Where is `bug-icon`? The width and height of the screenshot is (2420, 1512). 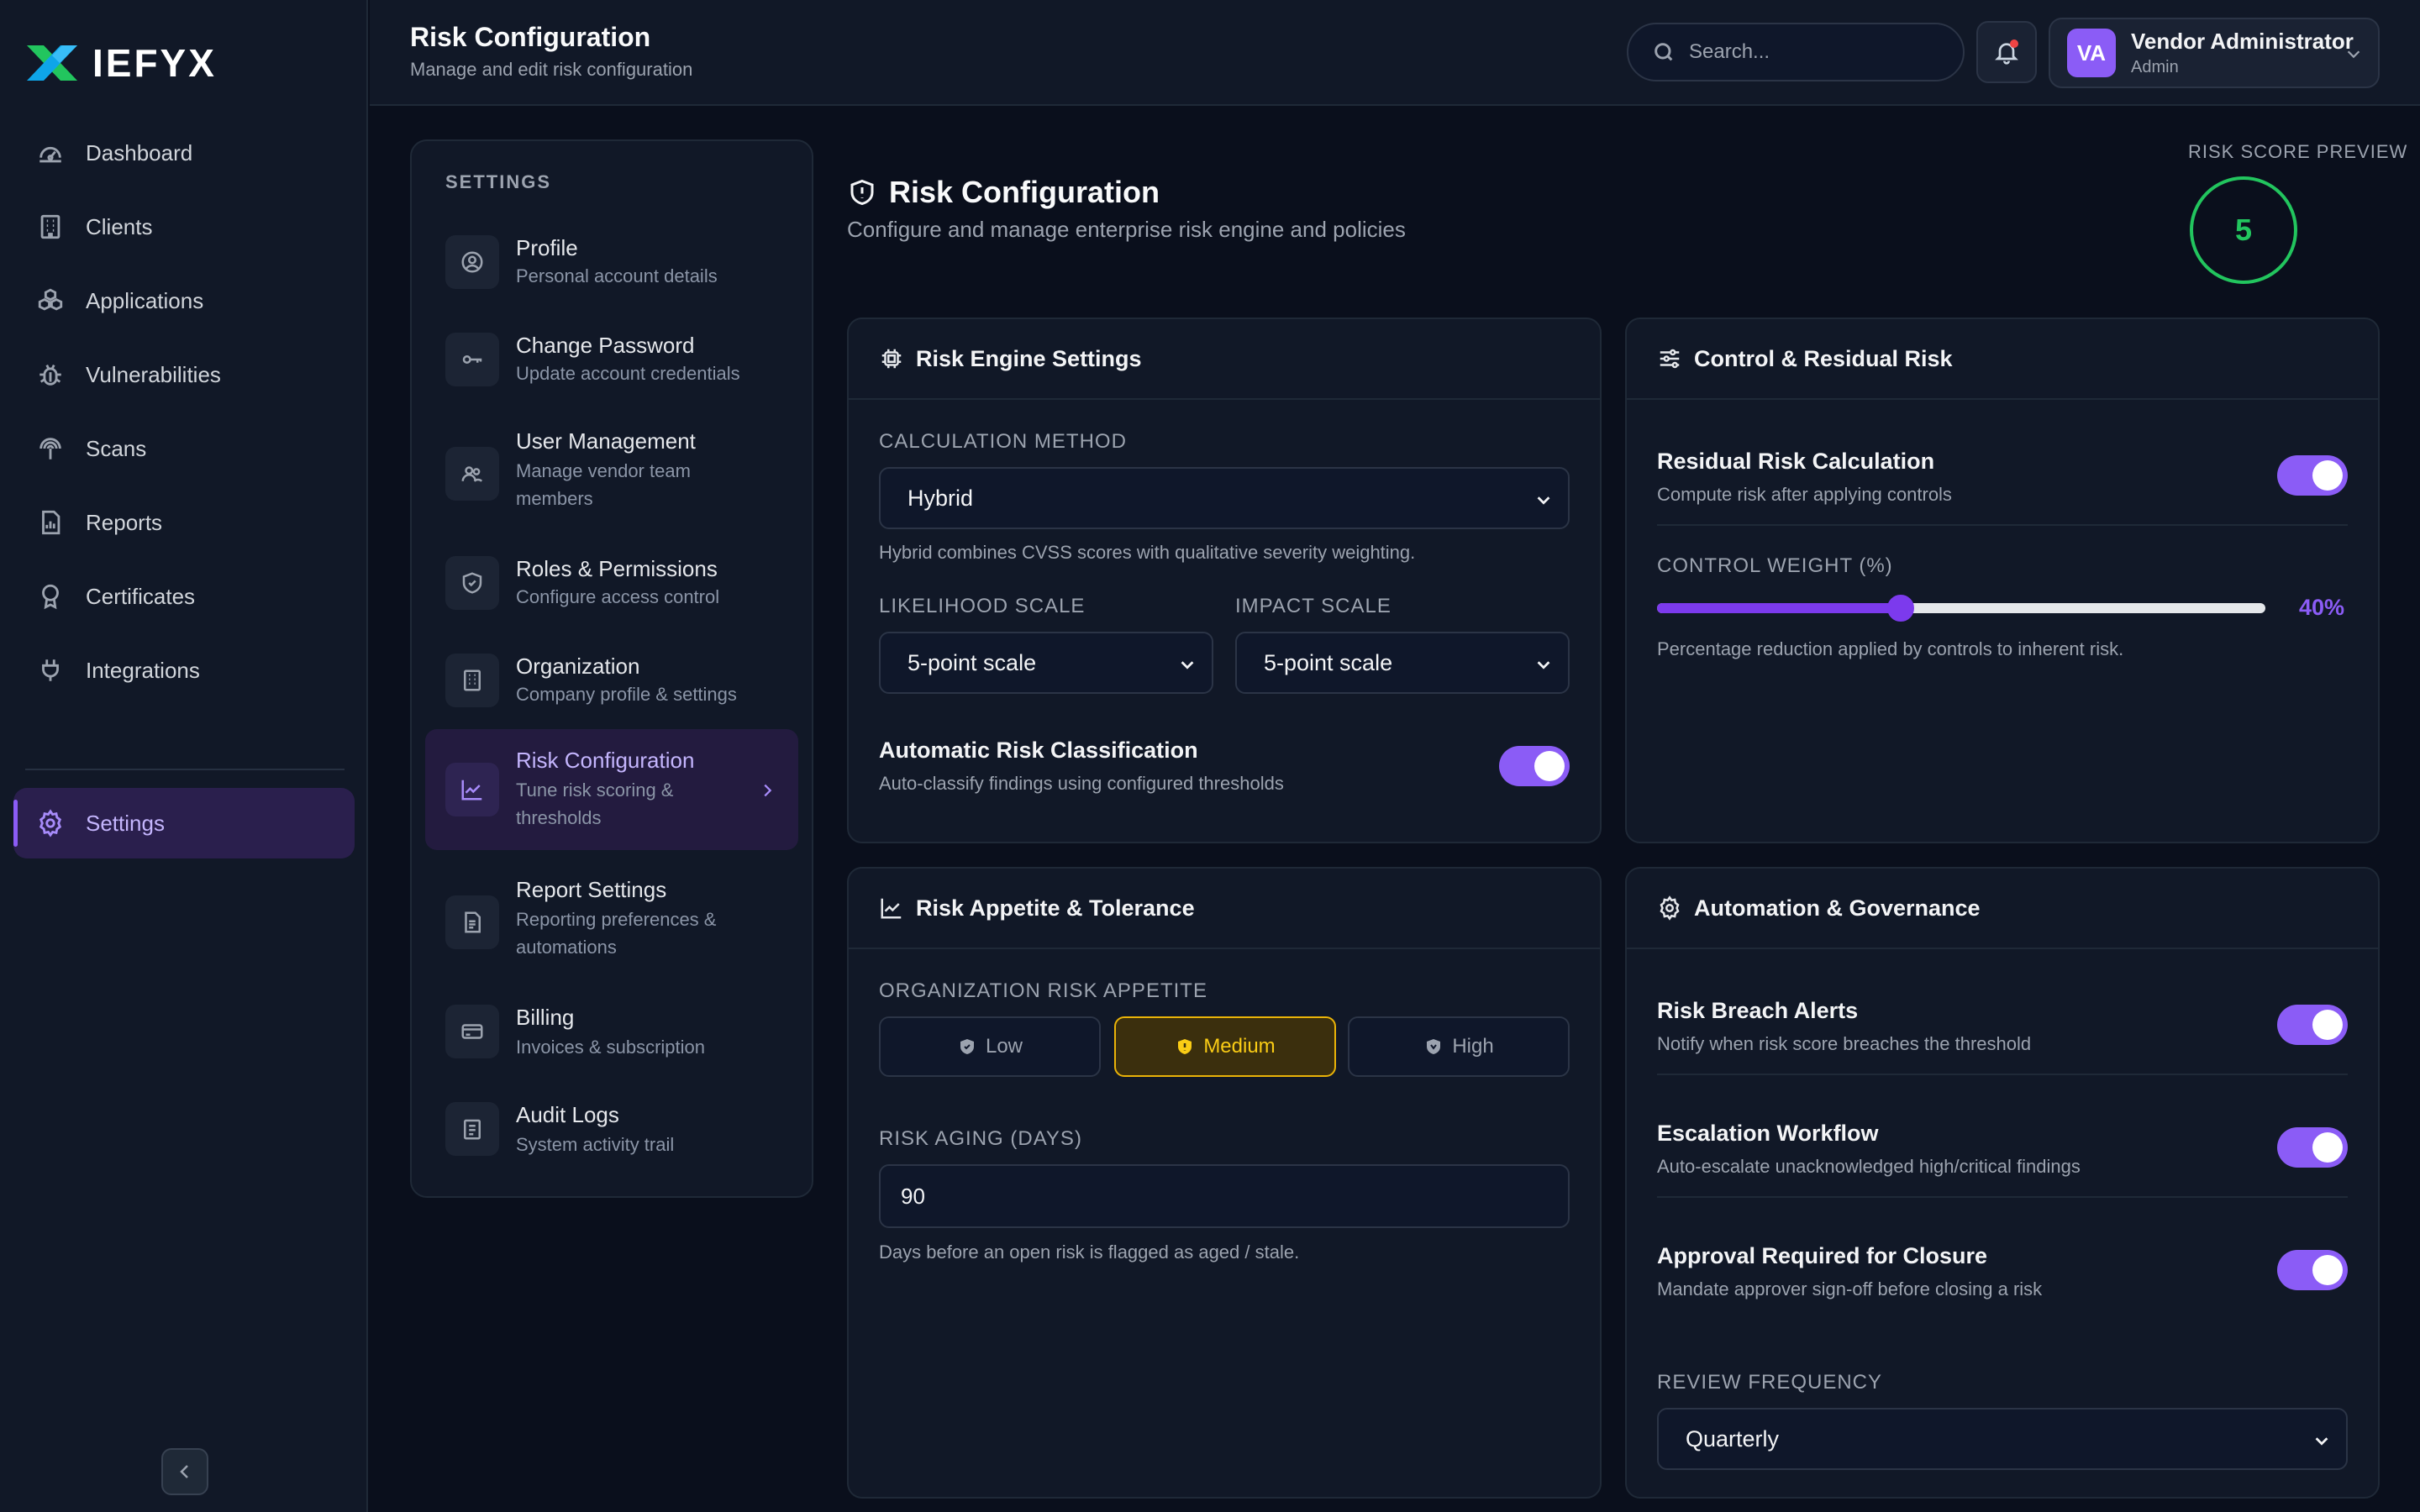 bug-icon is located at coordinates (51, 375).